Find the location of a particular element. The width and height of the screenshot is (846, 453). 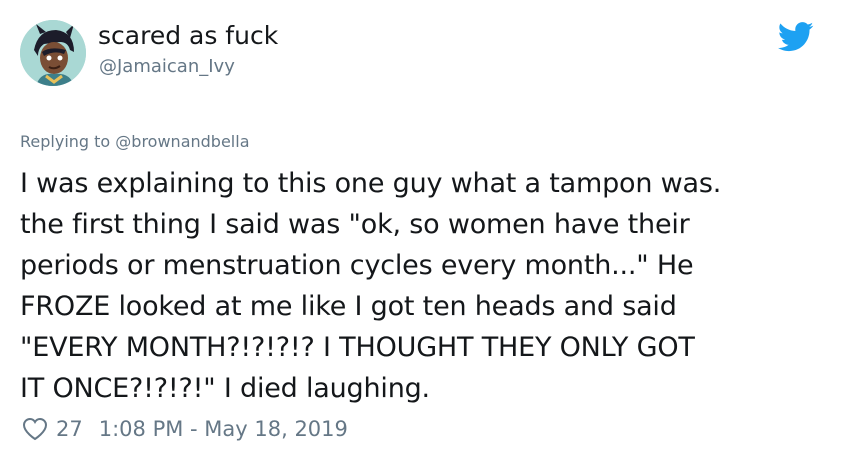

like-count: 27 is located at coordinates (69, 429).